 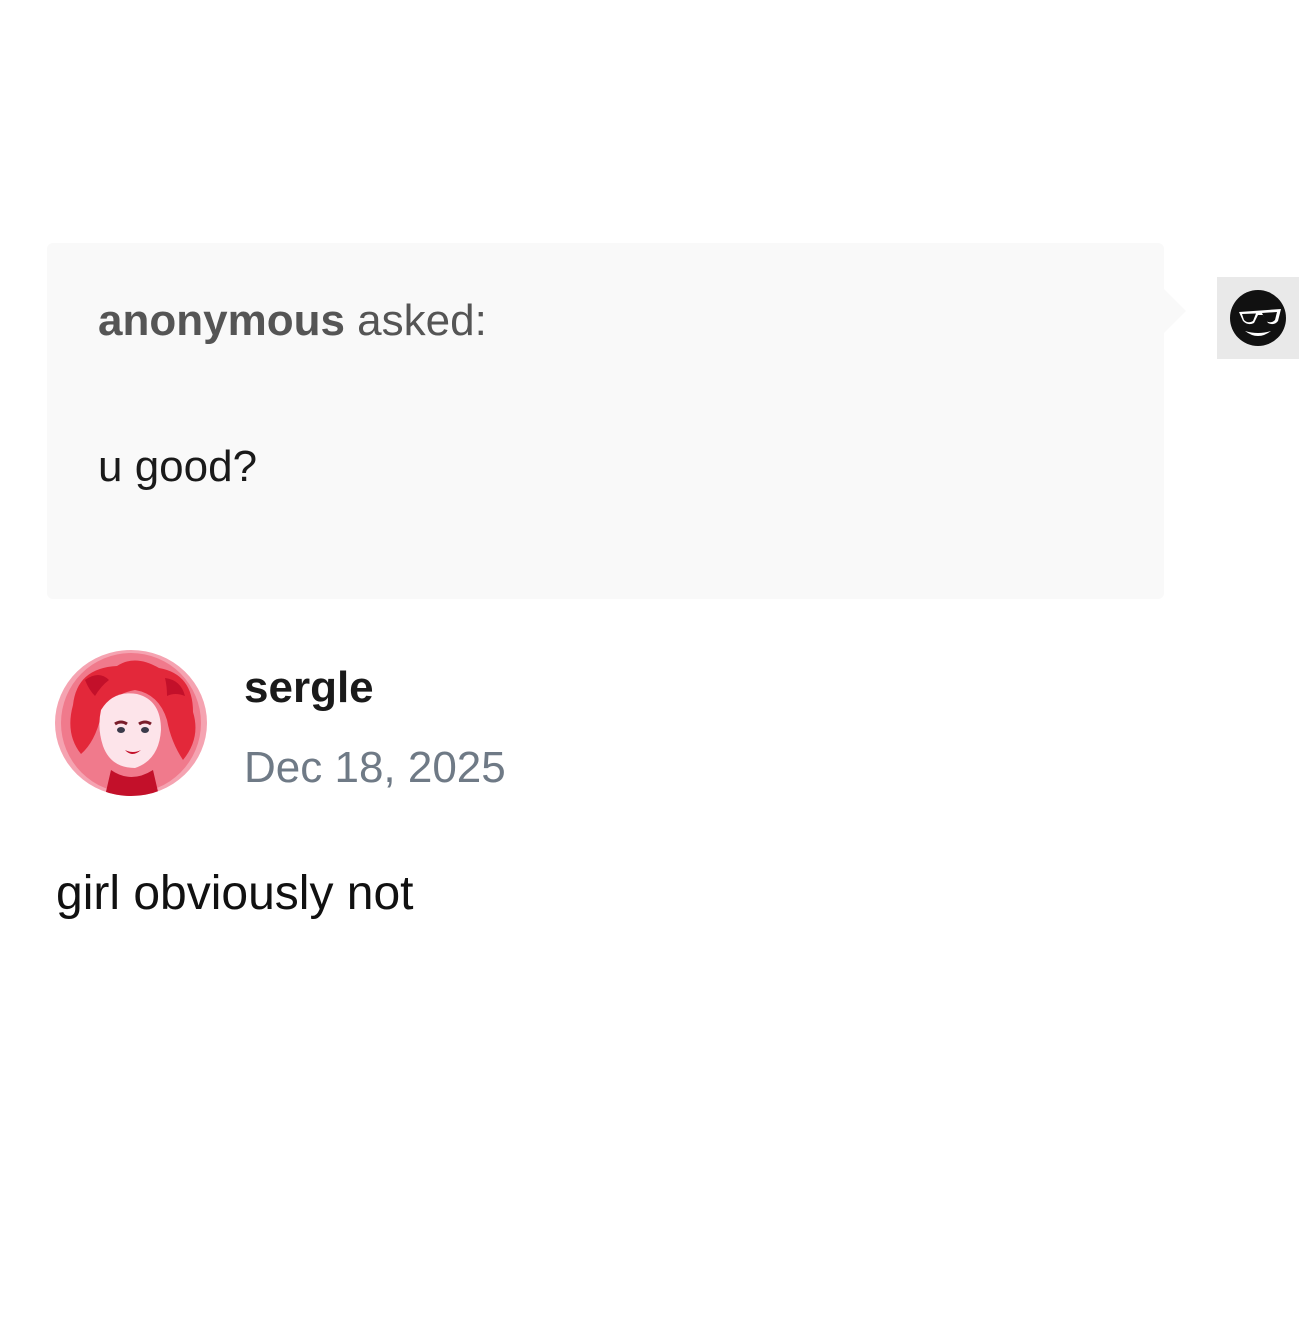 What do you see at coordinates (375, 768) in the screenshot?
I see `post-date: Dec 18, 2025` at bounding box center [375, 768].